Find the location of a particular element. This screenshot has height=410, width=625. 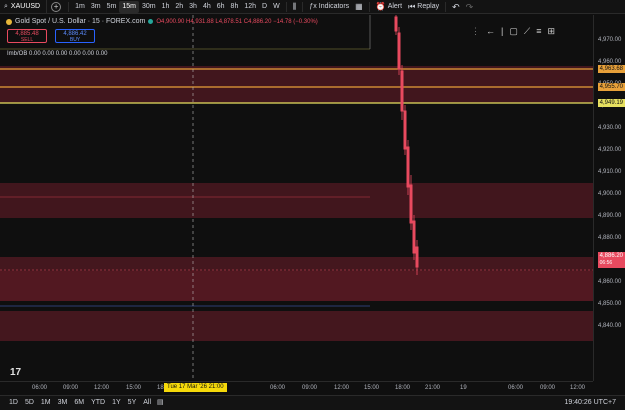

current-price-label: 4,886.20 06:56 is located at coordinates (611, 260).